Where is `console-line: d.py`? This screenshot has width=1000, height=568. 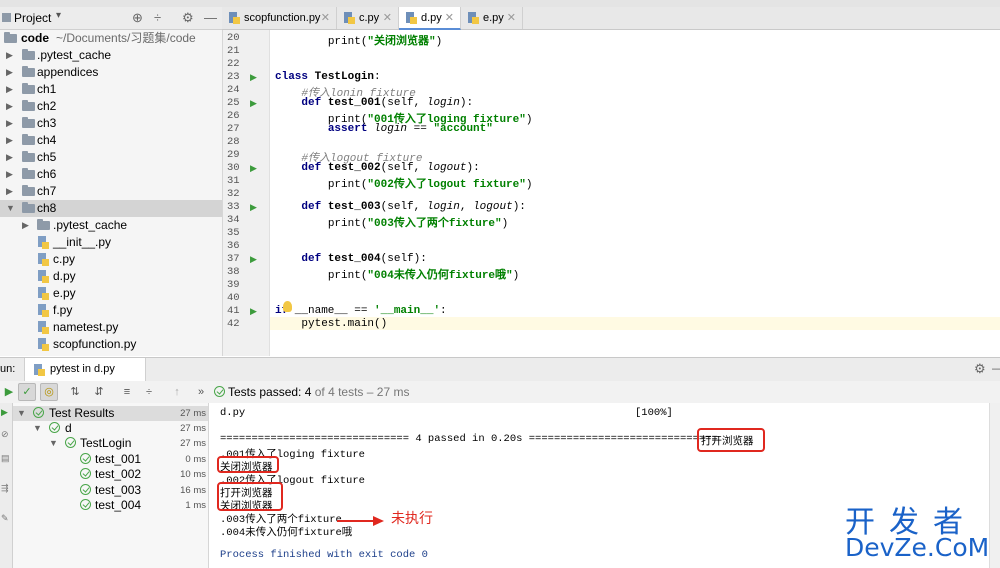
console-line: d.py is located at coordinates (233, 413).